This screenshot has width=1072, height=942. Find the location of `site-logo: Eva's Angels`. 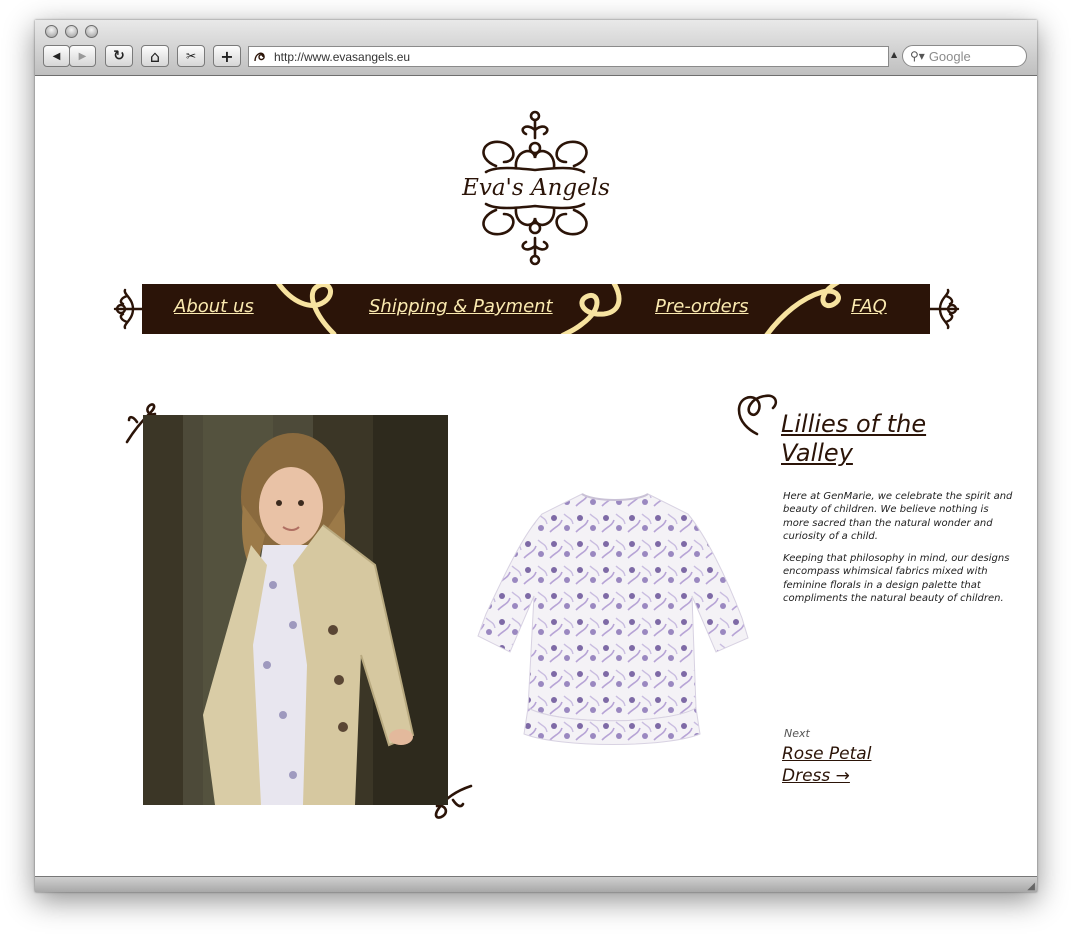

site-logo: Eva's Angels is located at coordinates (536, 188).